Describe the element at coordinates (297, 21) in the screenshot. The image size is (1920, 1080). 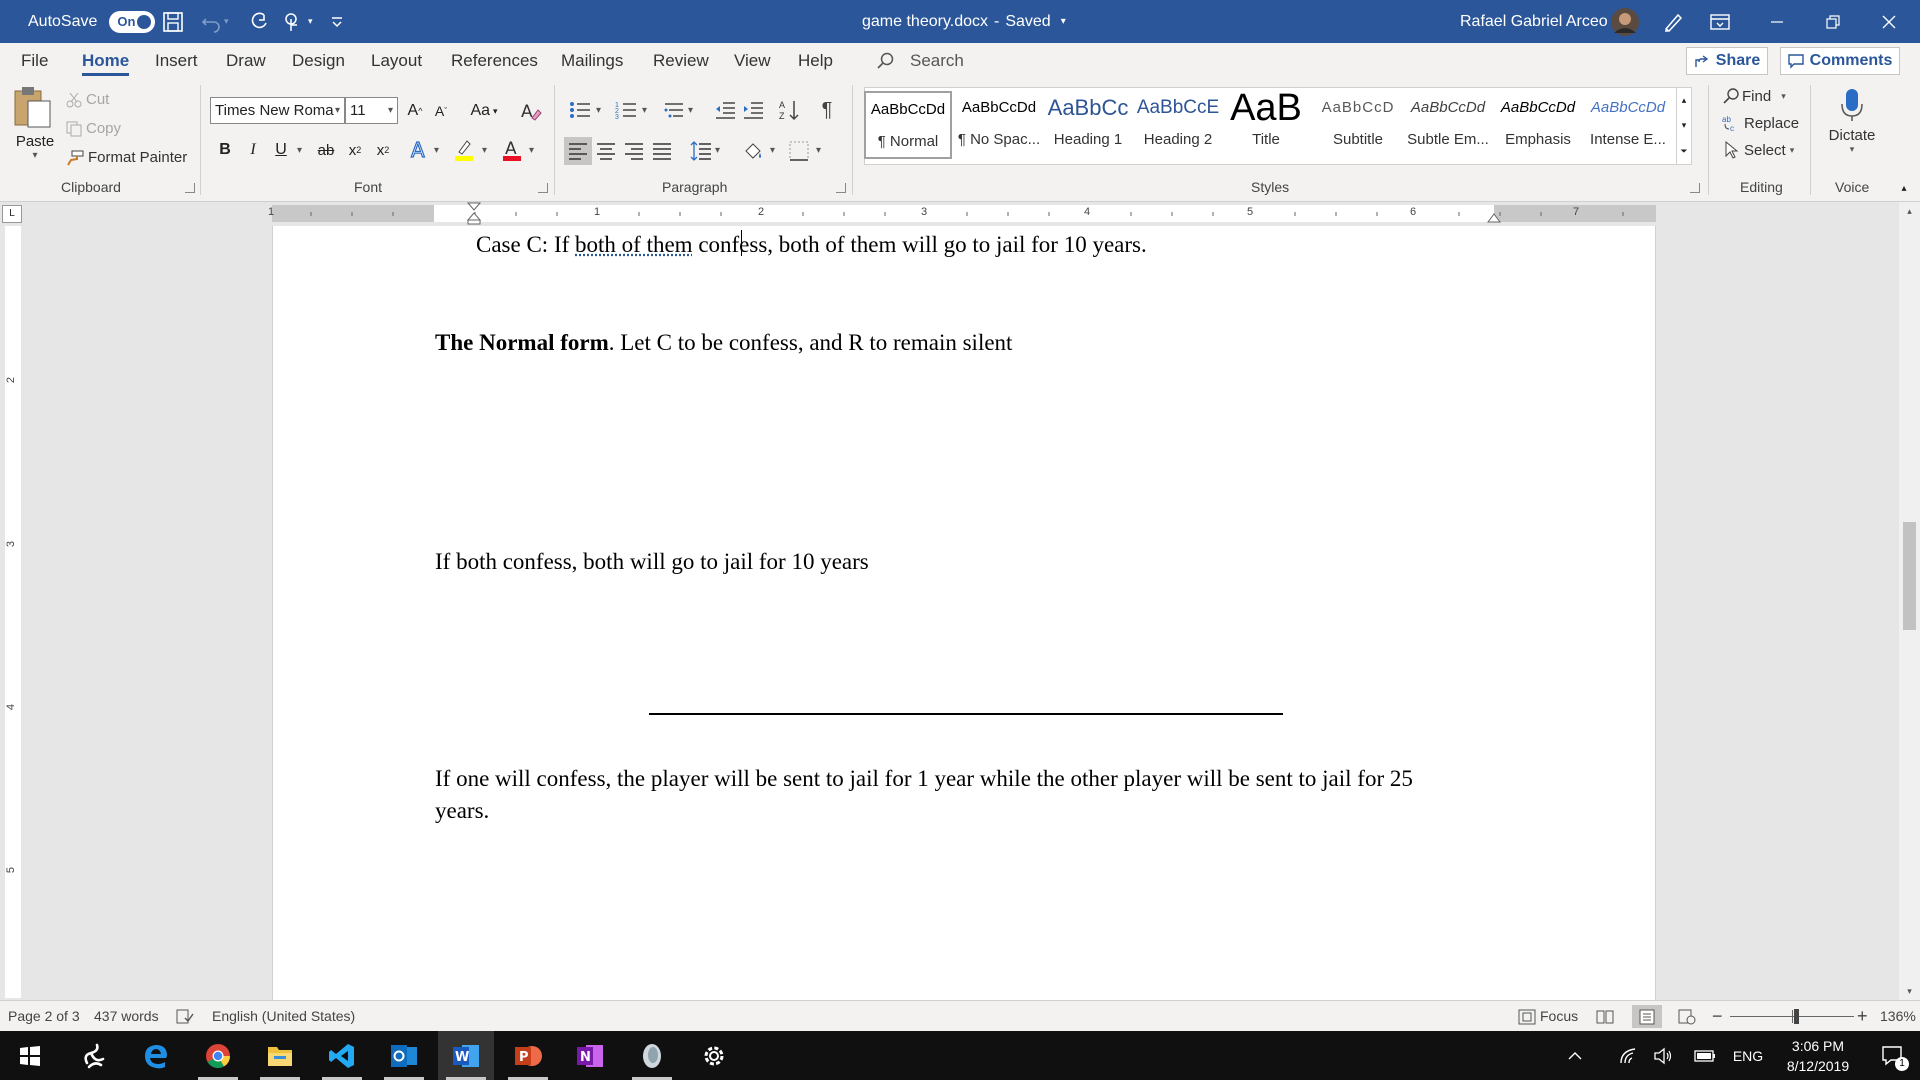
I see `touch-mode-icon: ▾` at that location.